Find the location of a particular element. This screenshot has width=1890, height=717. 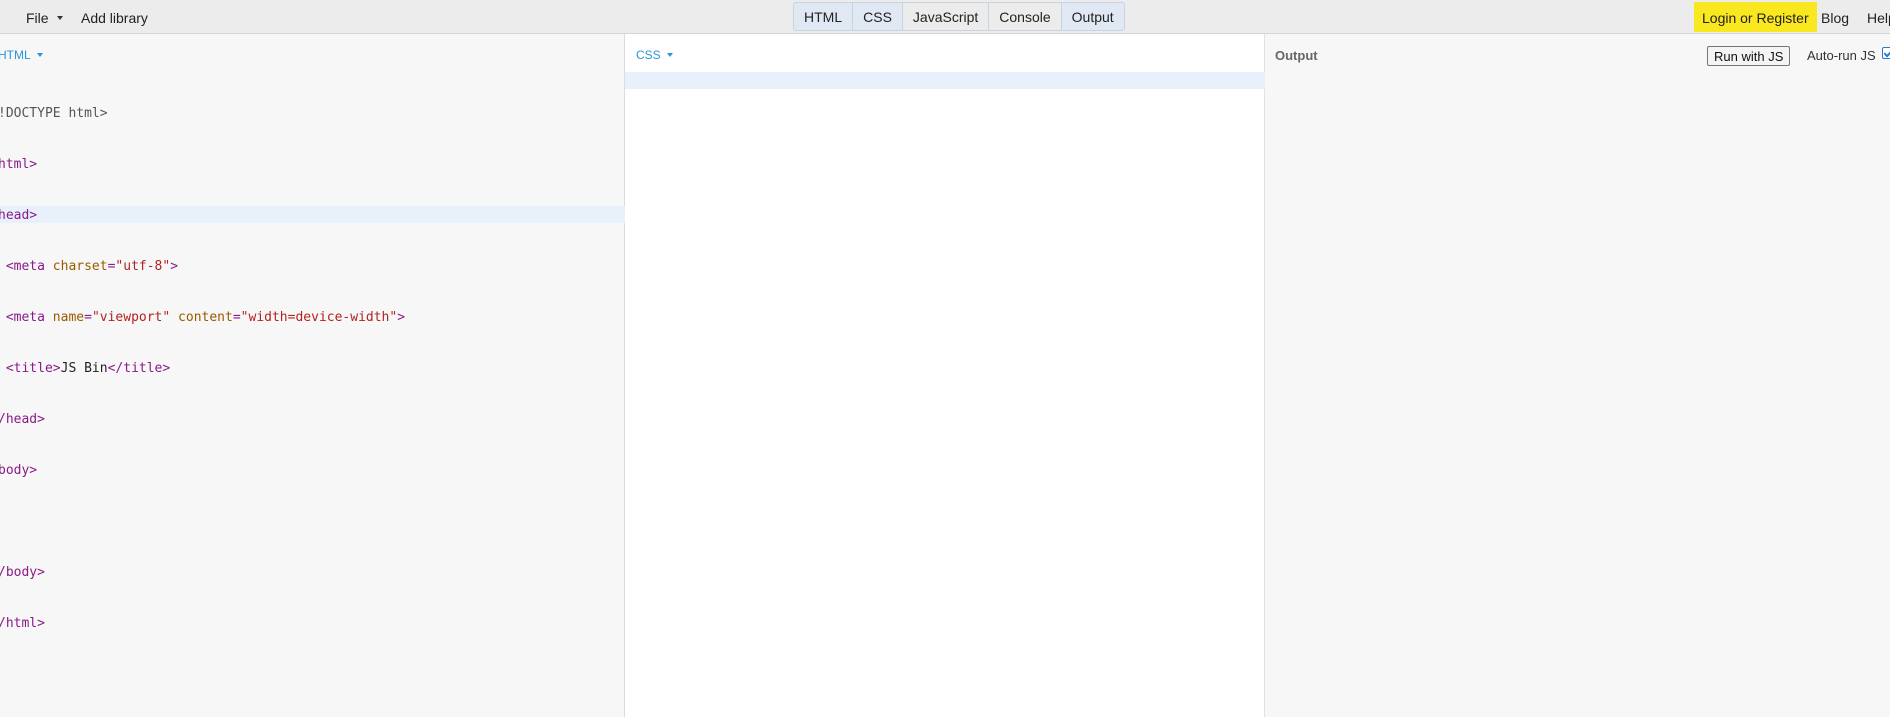

code-line: /head> is located at coordinates (22, 419).